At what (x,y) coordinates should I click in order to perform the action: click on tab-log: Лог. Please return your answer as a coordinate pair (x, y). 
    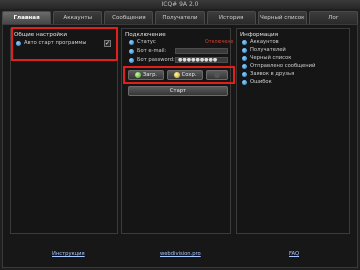
    Looking at the image, I should click on (333, 17).